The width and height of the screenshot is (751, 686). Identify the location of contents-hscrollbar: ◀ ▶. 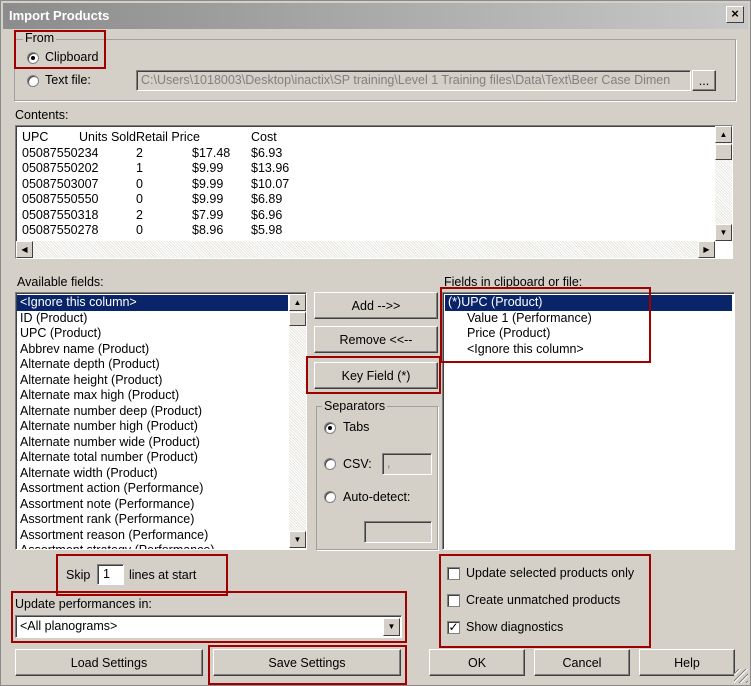
(365, 249).